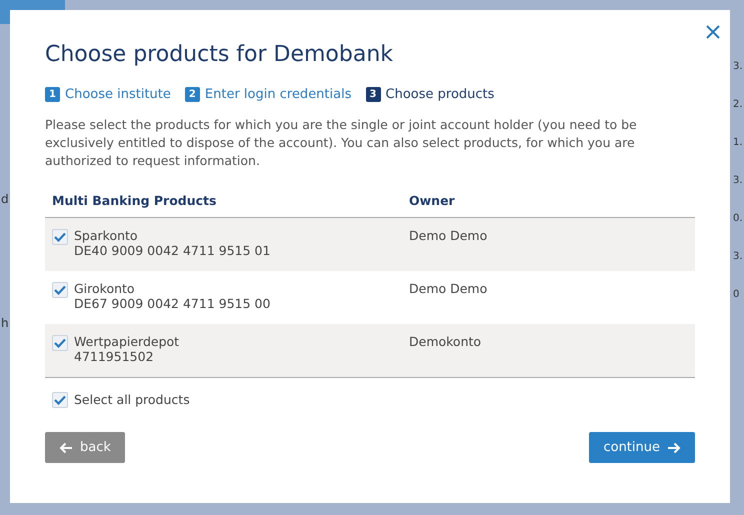  Describe the element at coordinates (713, 32) in the screenshot. I see `close-icon` at that location.